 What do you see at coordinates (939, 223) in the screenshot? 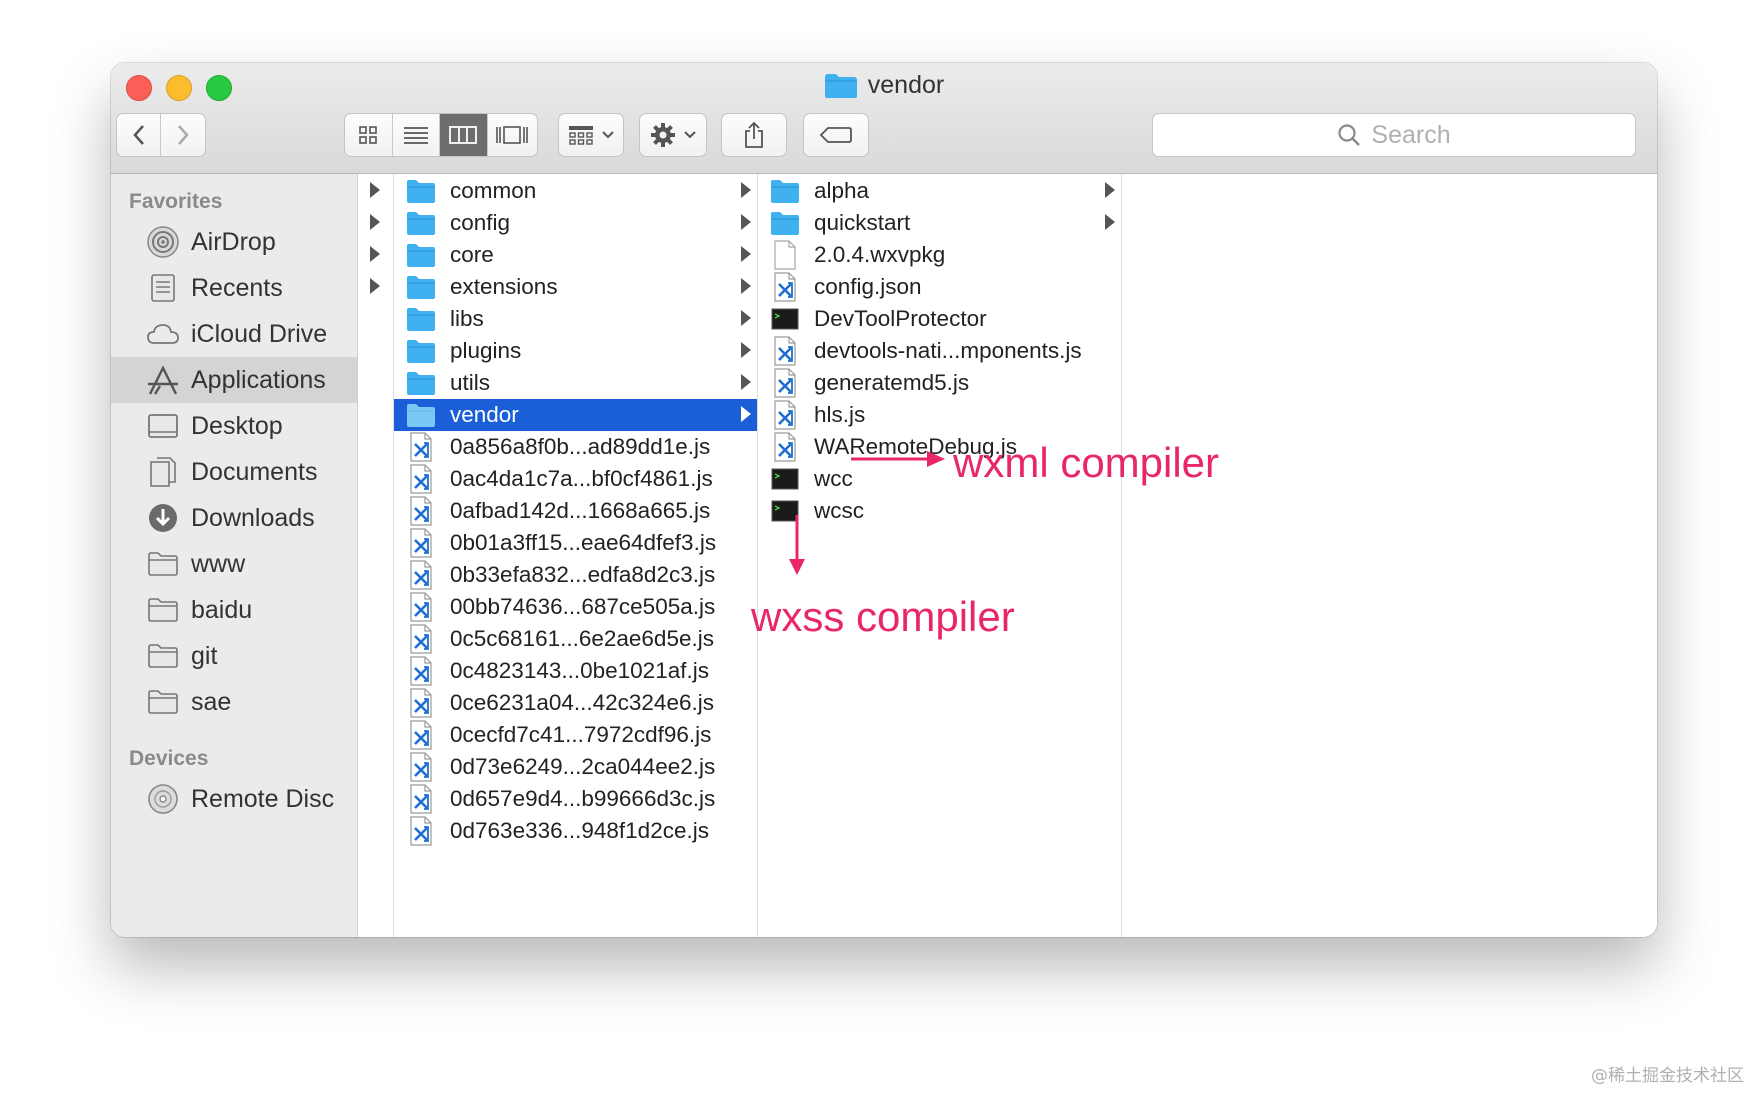
I see `folder-row: quickstart` at bounding box center [939, 223].